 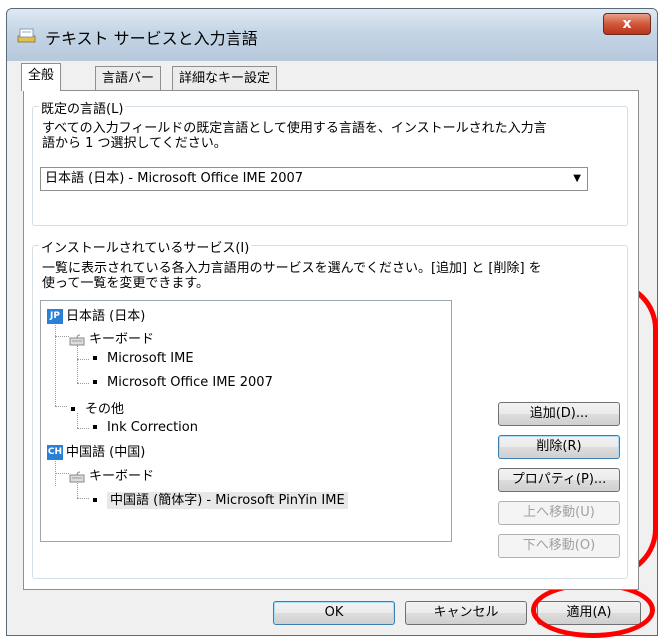 What do you see at coordinates (589, 613) in the screenshot?
I see `apply-button: 適用(A)` at bounding box center [589, 613].